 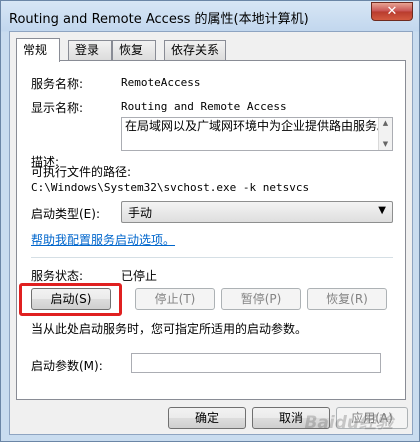 I want to click on description-textbox: 在局域网以及广域网环境中为企业提供路由服务。 ▲ ▼, so click(x=257, y=134).